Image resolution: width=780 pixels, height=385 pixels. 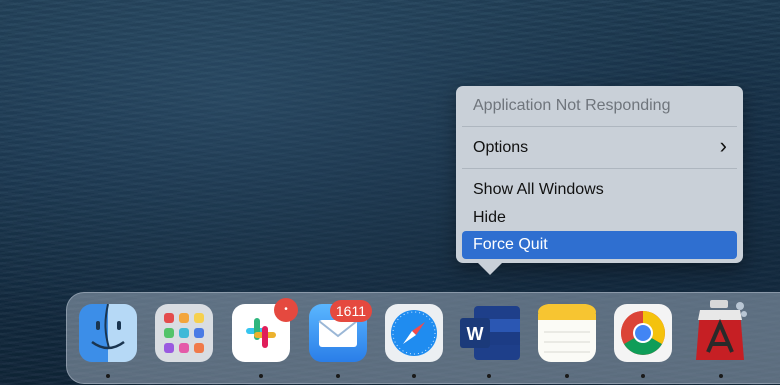 I want to click on launchpad-icon, so click(x=184, y=333).